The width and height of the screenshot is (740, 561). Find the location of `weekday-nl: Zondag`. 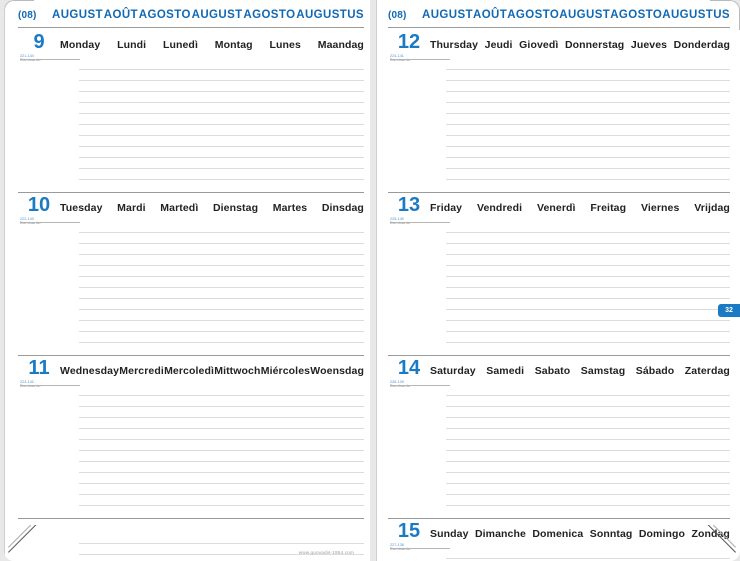

weekday-nl: Zondag is located at coordinates (710, 534).